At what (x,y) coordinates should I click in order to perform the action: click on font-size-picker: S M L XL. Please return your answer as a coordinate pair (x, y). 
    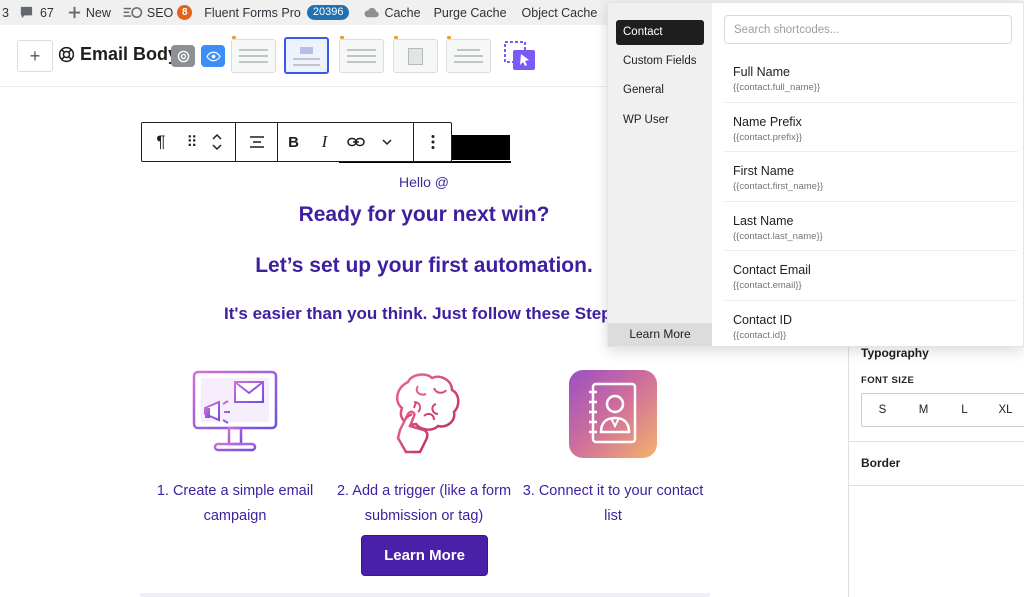
    Looking at the image, I should click on (942, 410).